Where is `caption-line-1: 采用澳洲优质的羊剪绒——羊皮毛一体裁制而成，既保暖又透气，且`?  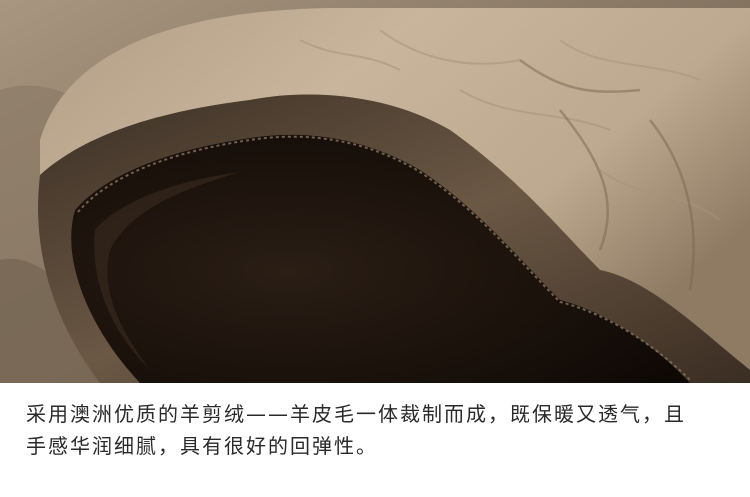 caption-line-1: 采用澳洲优质的羊剪绒——羊皮毛一体裁制而成，既保暖又透气，且 is located at coordinates (356, 414).